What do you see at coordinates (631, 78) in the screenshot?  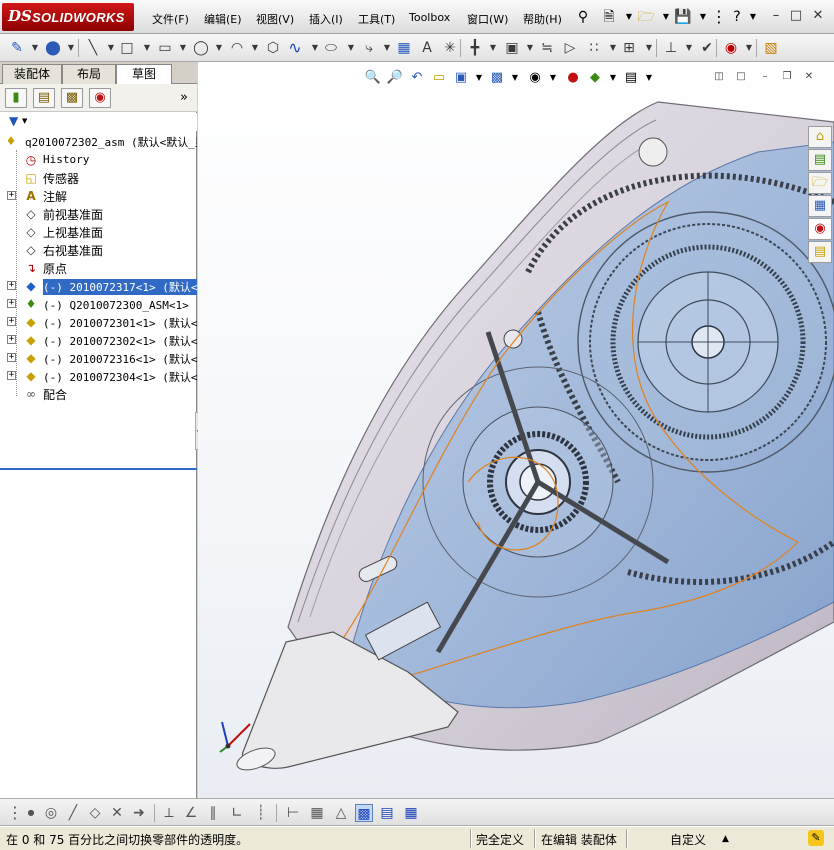 I see `view-settings-icon: ▤` at bounding box center [631, 78].